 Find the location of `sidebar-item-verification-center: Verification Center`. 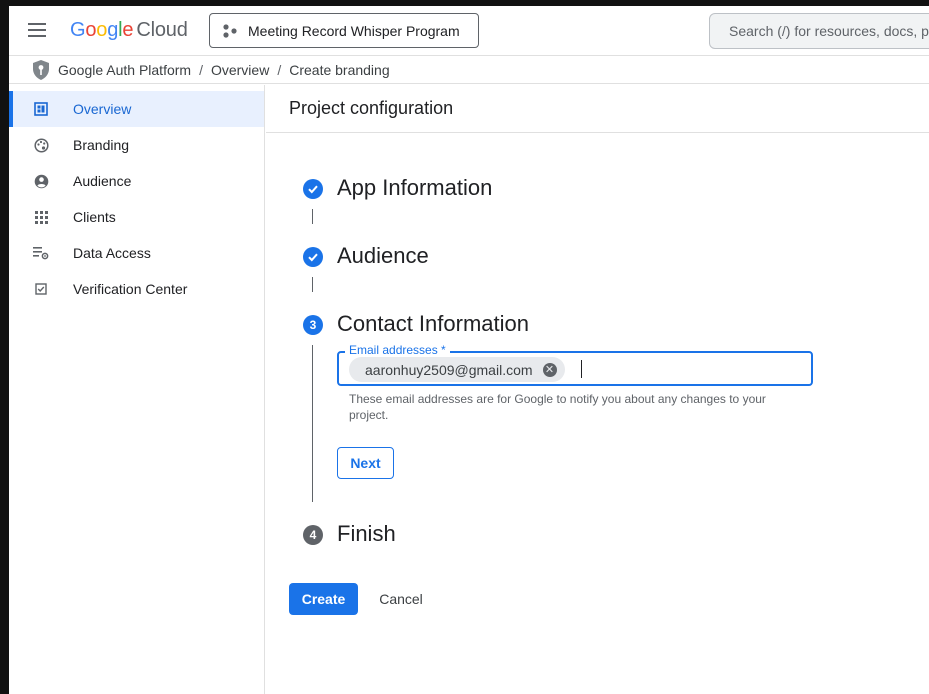

sidebar-item-verification-center: Verification Center is located at coordinates (136, 289).